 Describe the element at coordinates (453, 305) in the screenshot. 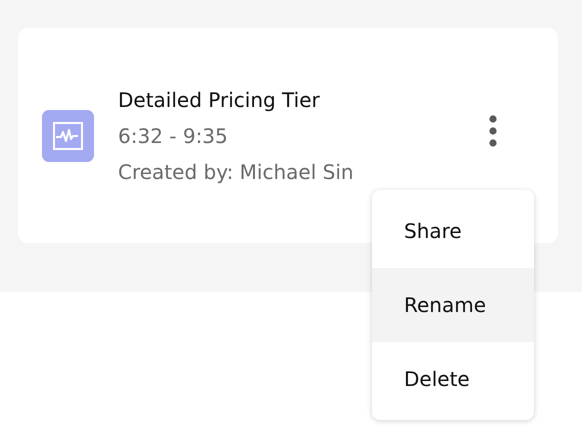

I see `menu-item: Rename` at that location.